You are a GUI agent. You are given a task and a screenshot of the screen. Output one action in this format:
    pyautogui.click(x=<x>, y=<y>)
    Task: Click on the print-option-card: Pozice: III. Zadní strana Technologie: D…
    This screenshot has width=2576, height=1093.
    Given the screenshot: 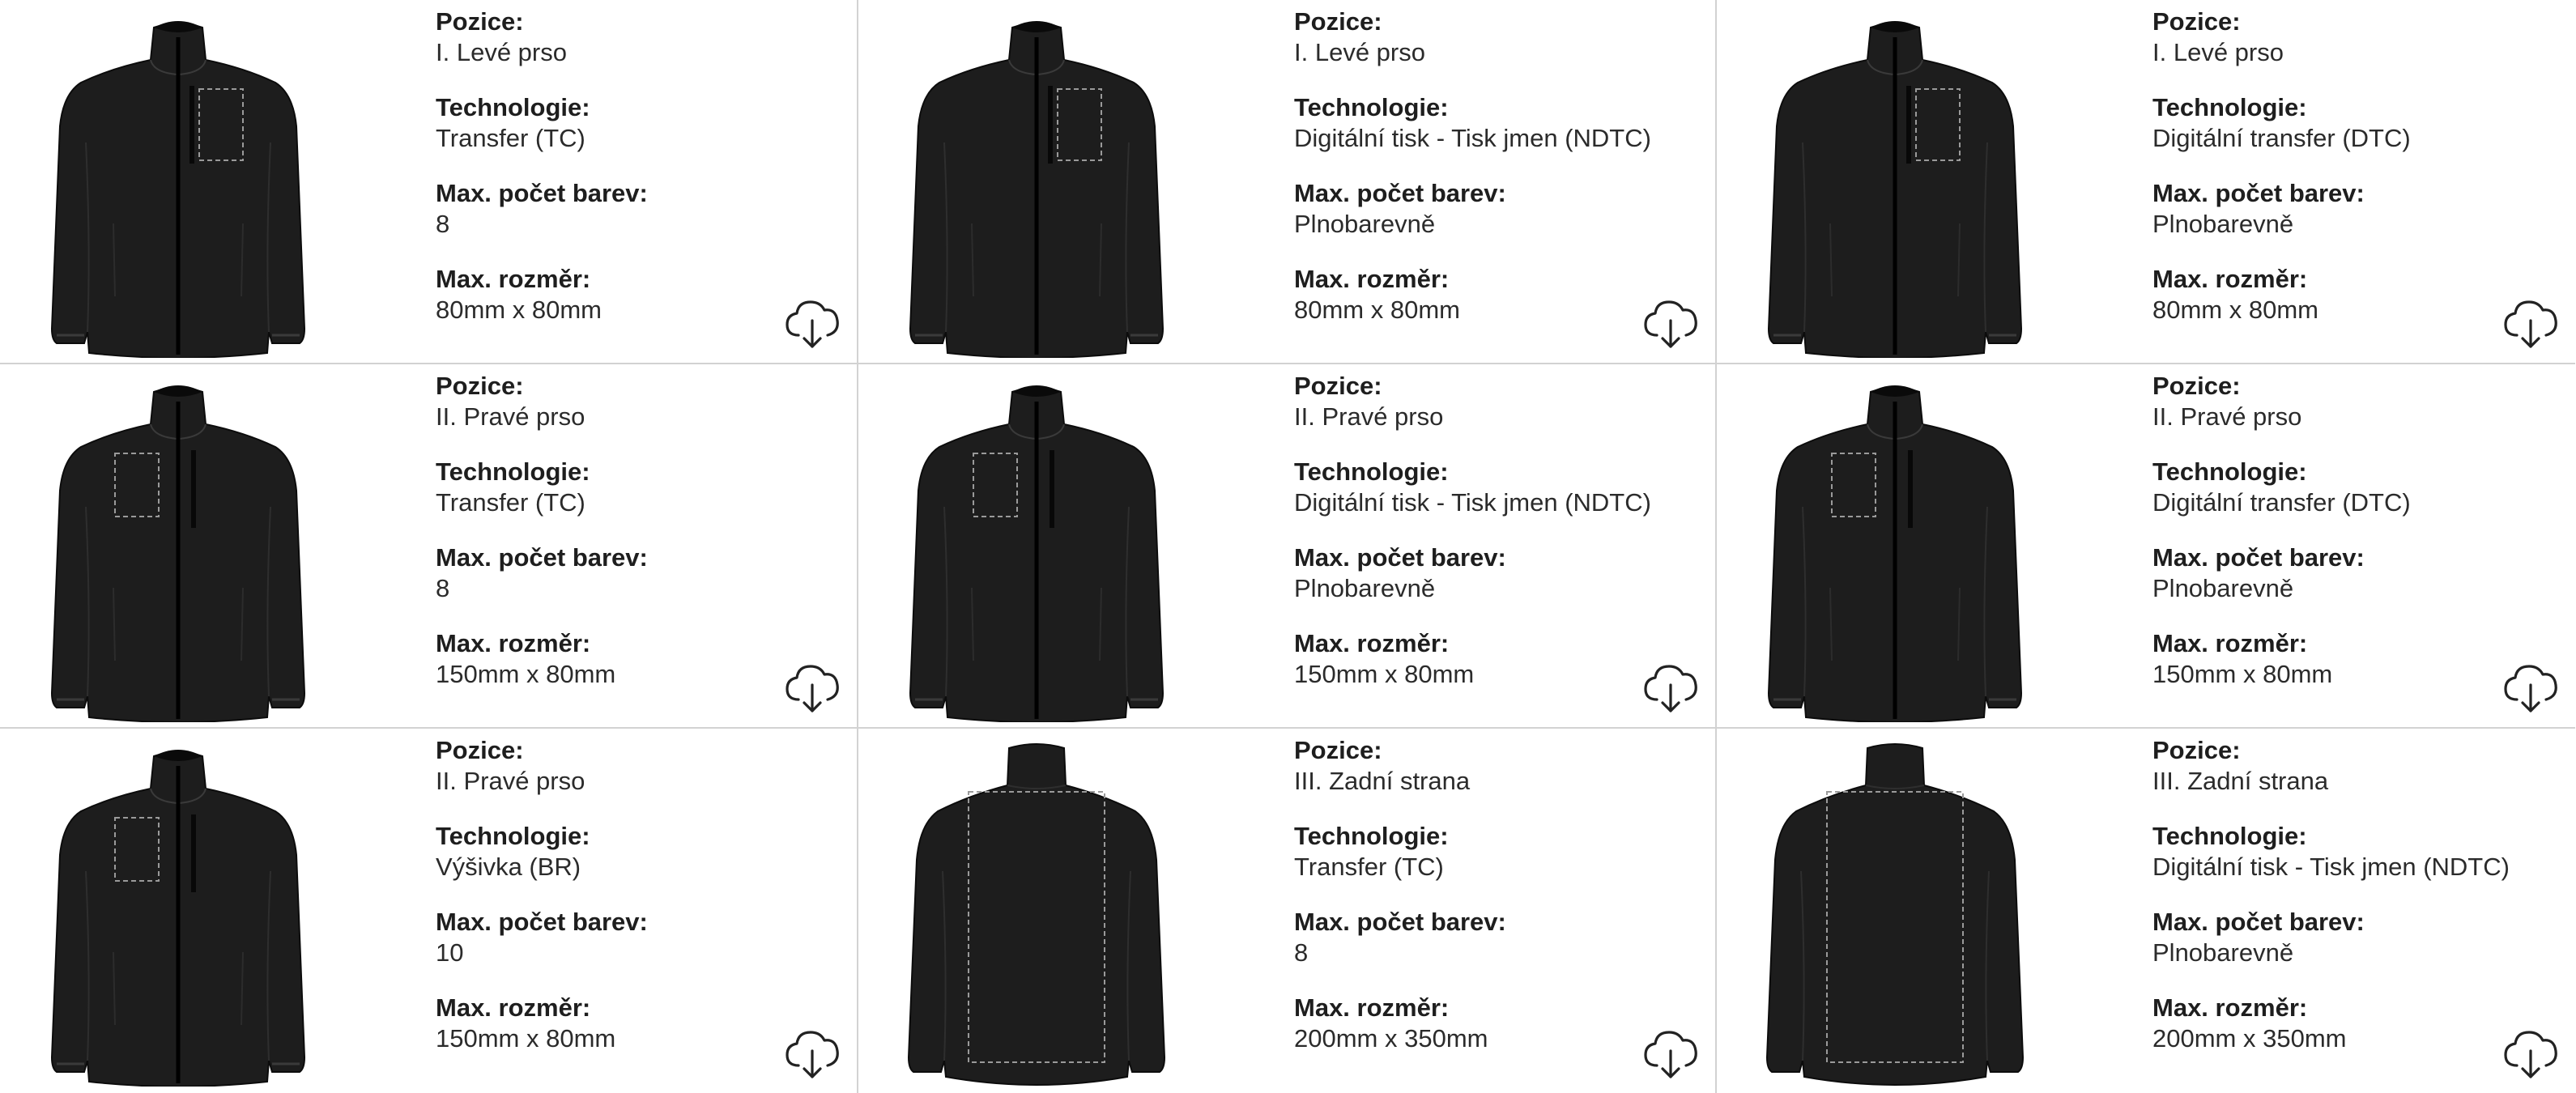 What is the action you would take?
    pyautogui.click(x=2146, y=911)
    